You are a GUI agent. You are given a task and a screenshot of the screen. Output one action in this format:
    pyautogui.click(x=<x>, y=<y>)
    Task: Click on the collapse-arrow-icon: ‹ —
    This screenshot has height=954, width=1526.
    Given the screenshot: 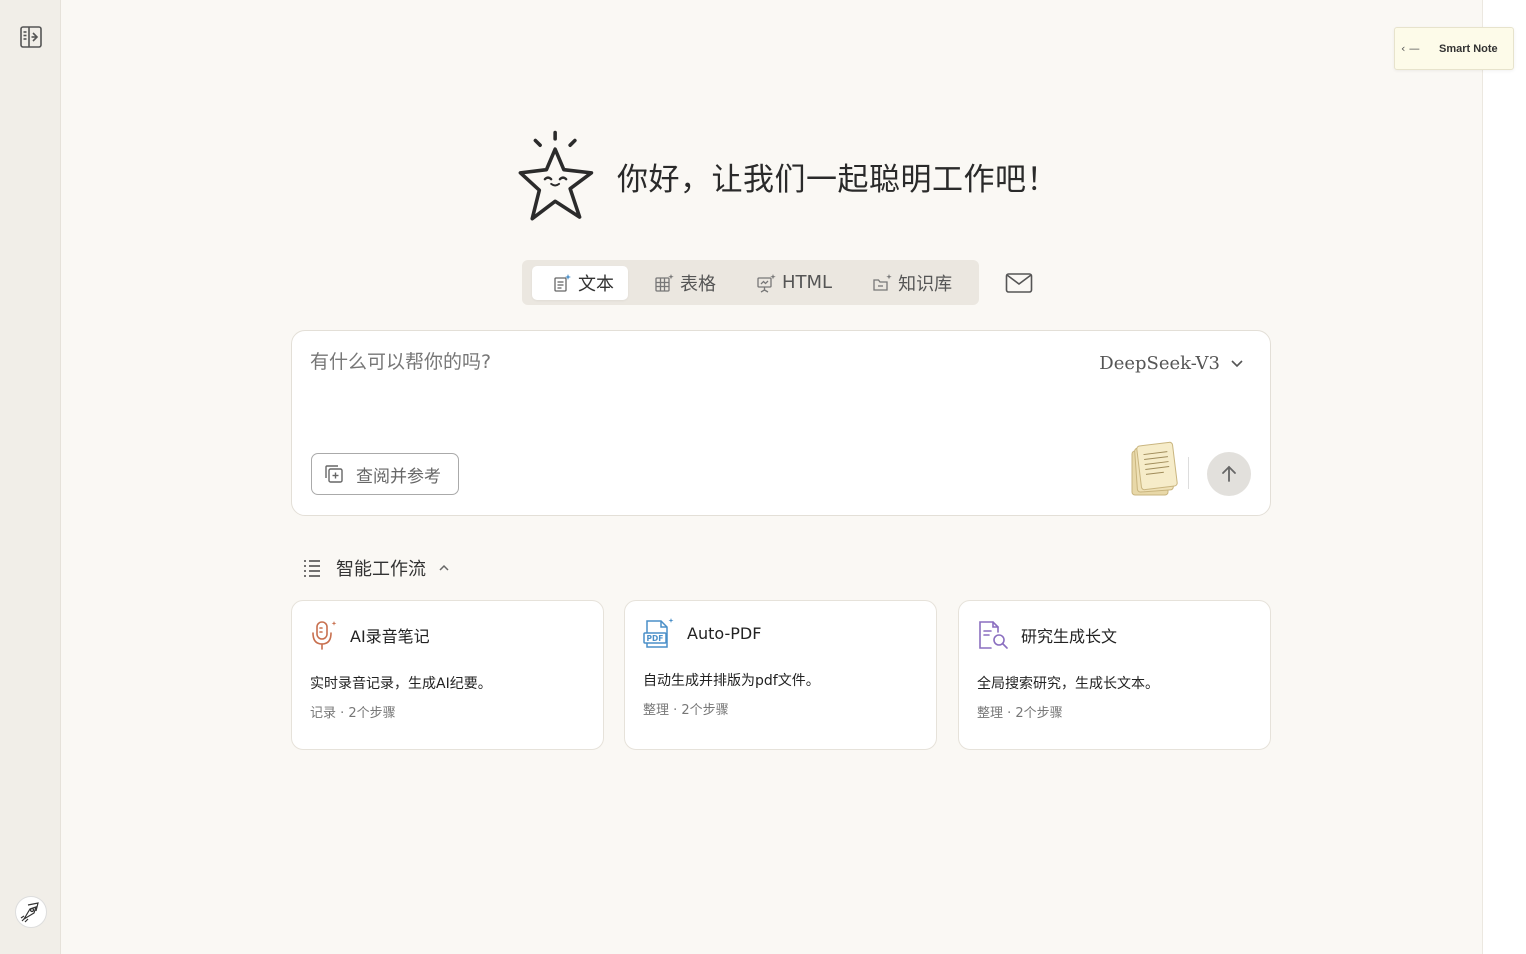 What is the action you would take?
    pyautogui.click(x=1410, y=48)
    